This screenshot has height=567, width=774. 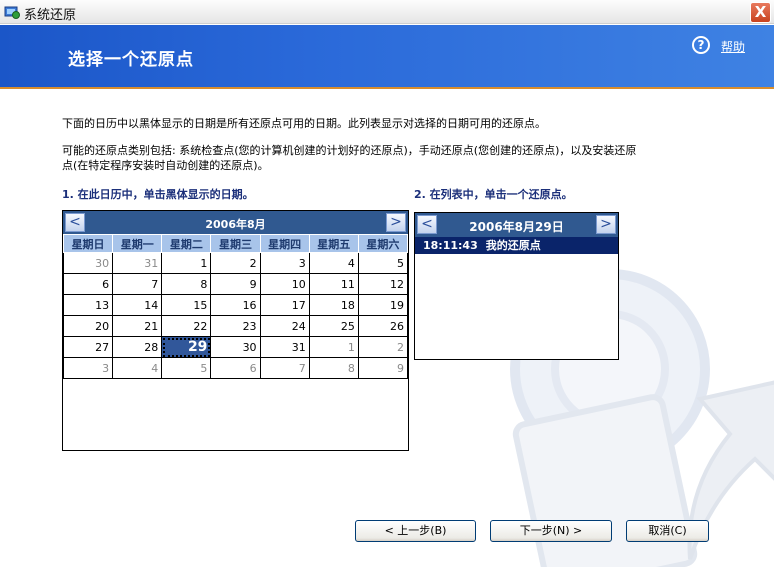 What do you see at coordinates (50, 15) in the screenshot?
I see `window-title: 系统还原` at bounding box center [50, 15].